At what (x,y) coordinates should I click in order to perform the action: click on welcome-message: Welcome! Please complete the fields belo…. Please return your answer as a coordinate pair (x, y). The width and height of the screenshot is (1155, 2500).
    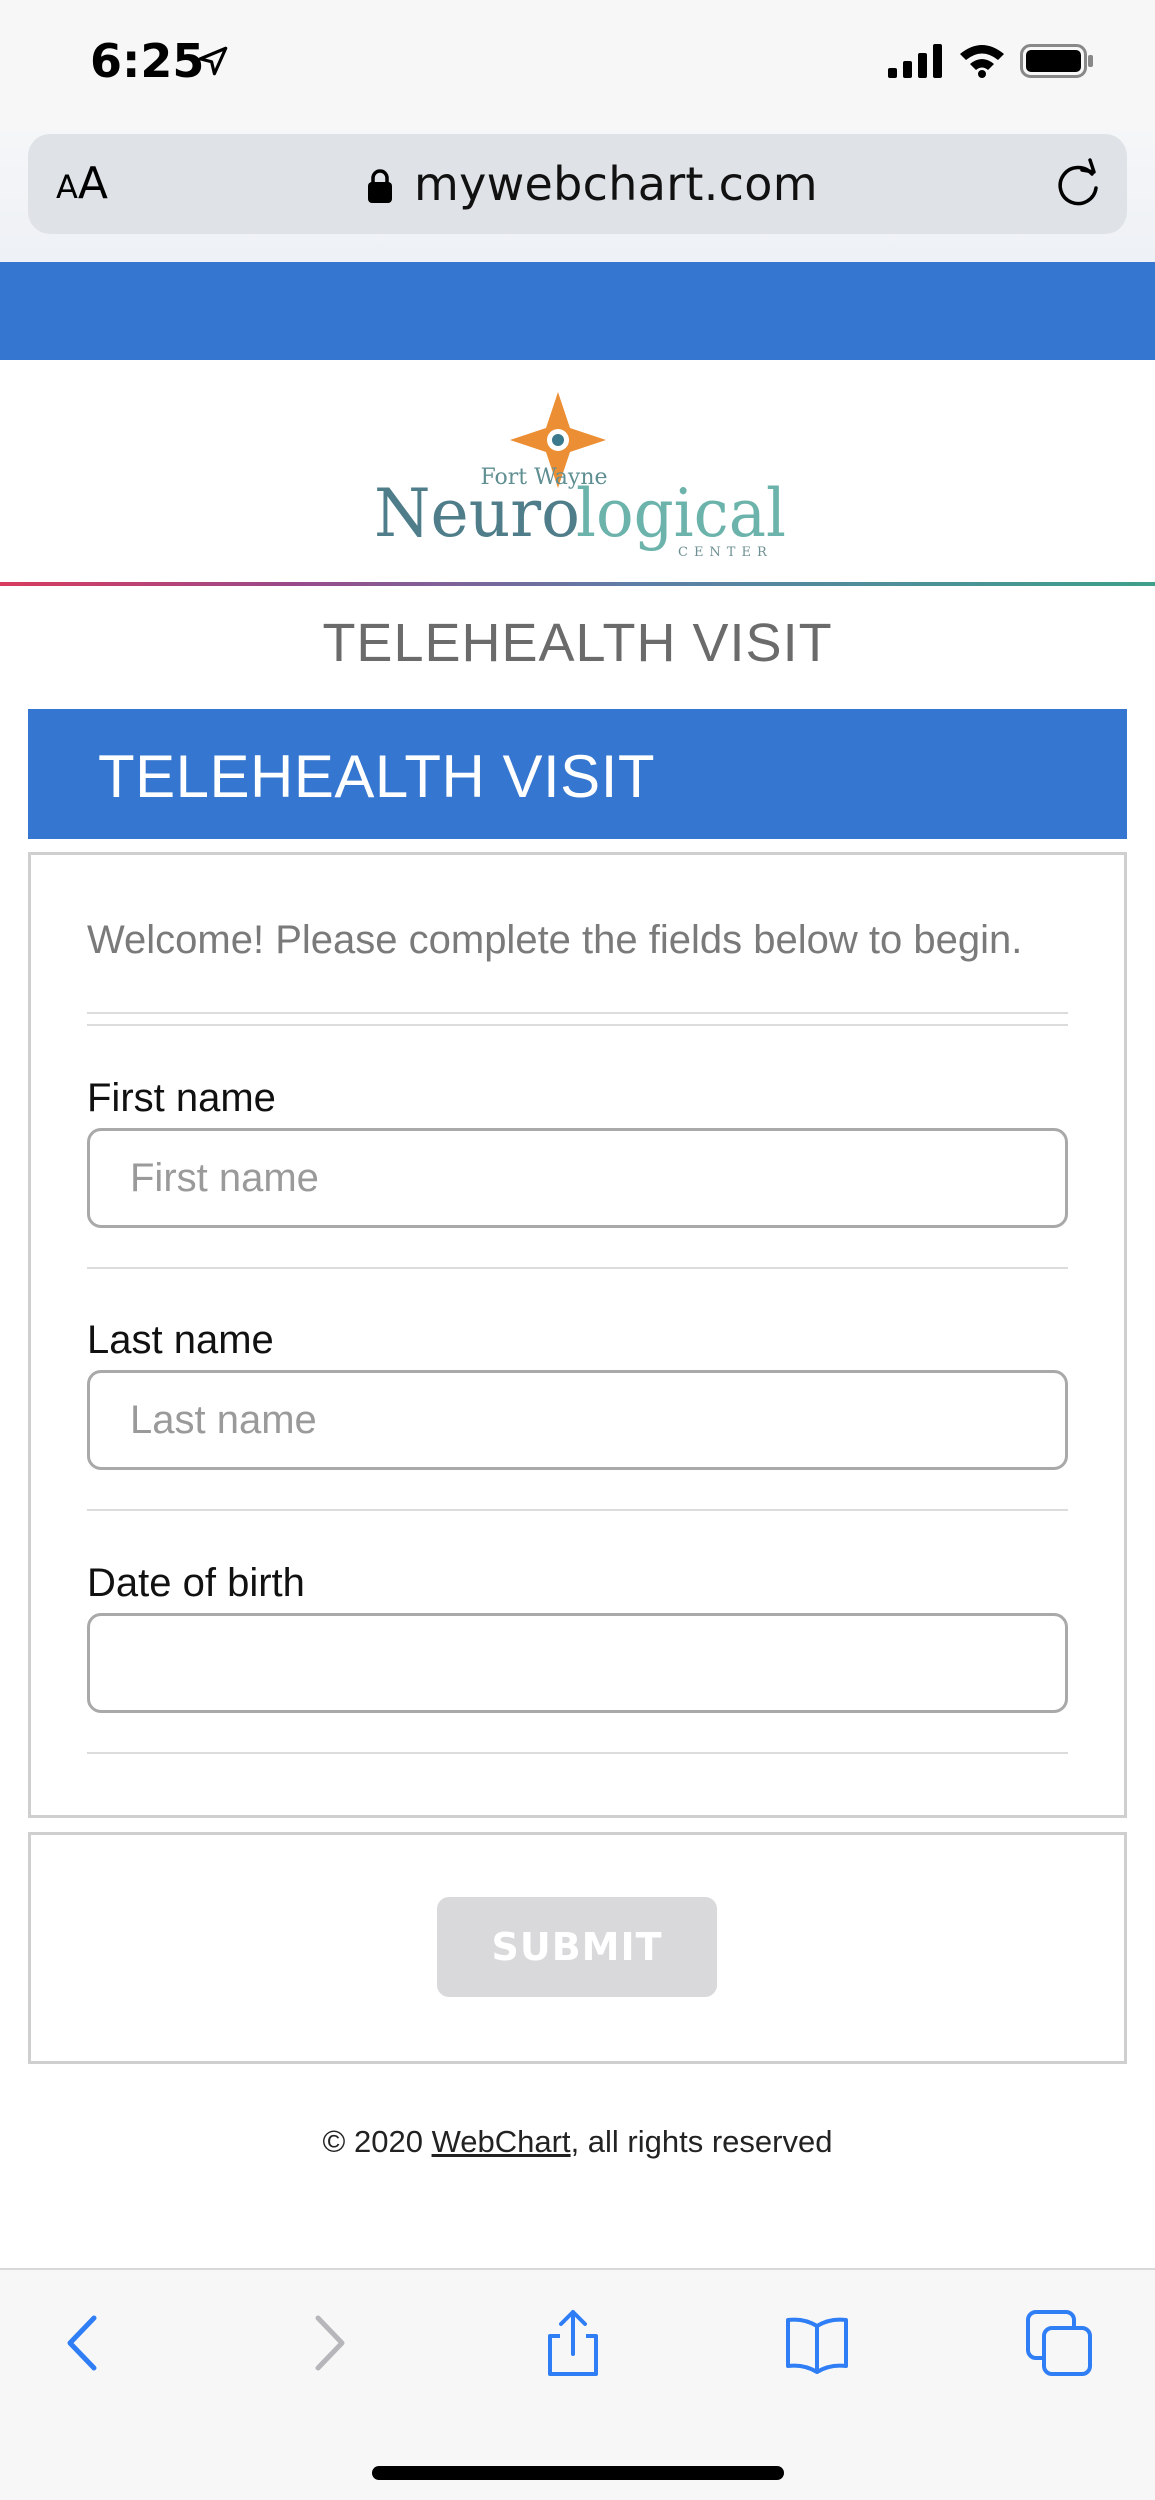
    Looking at the image, I should click on (555, 940).